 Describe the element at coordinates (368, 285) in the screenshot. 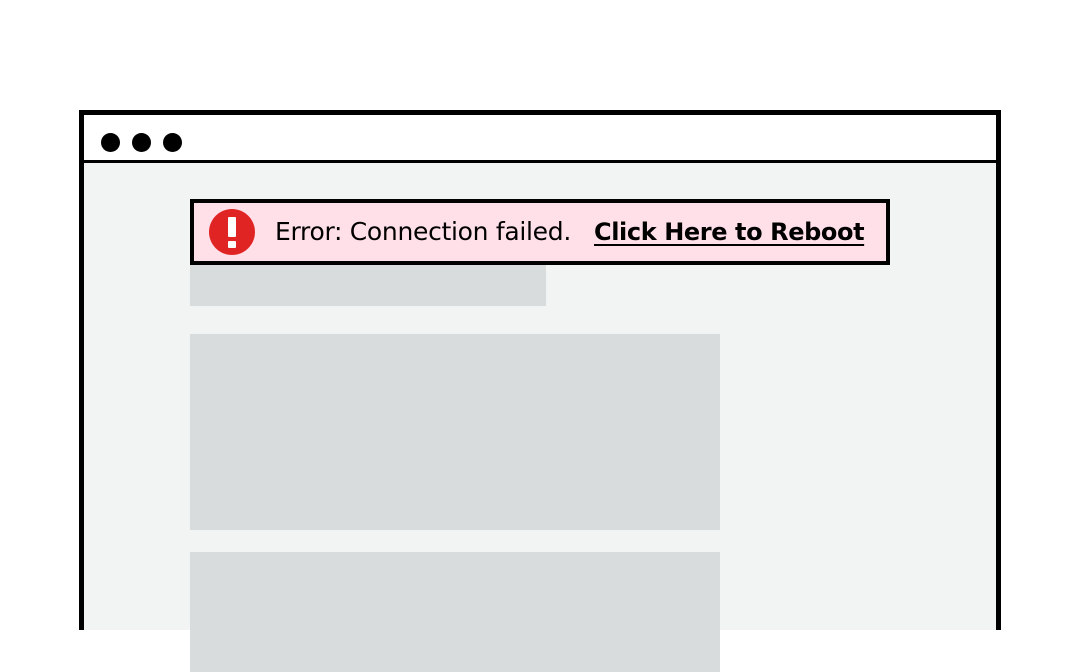

I see `content-placeholder-heading` at that location.